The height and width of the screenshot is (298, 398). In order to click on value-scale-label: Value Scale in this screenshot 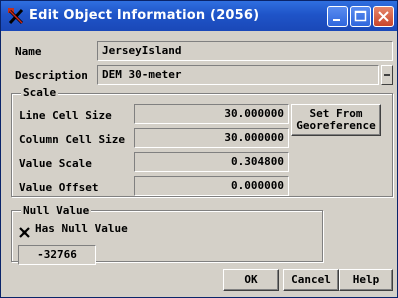, I will do `click(55, 163)`.